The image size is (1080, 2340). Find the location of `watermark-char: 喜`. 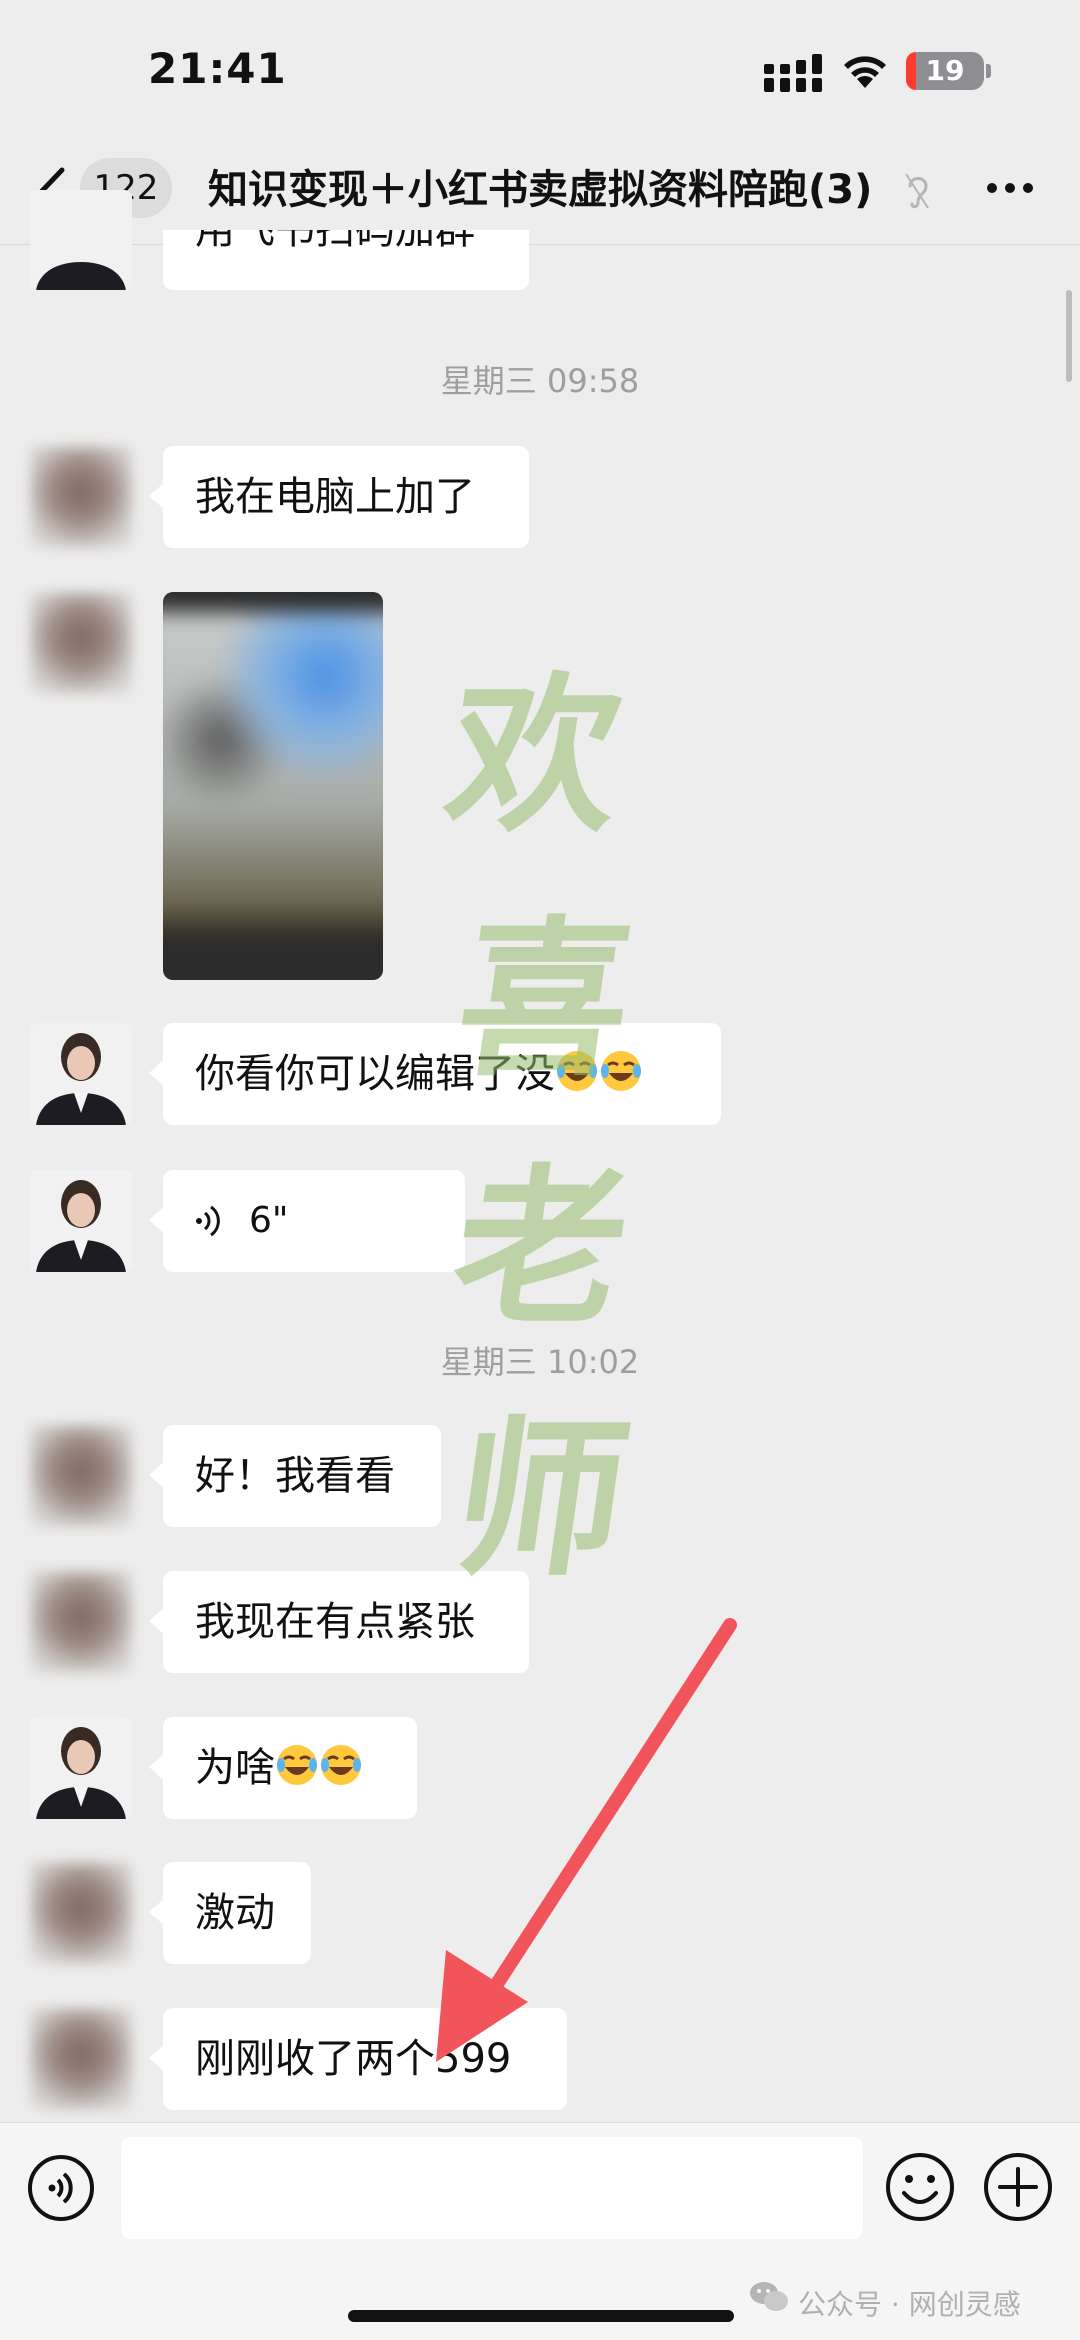

watermark-char: 喜 is located at coordinates (544, 1000).